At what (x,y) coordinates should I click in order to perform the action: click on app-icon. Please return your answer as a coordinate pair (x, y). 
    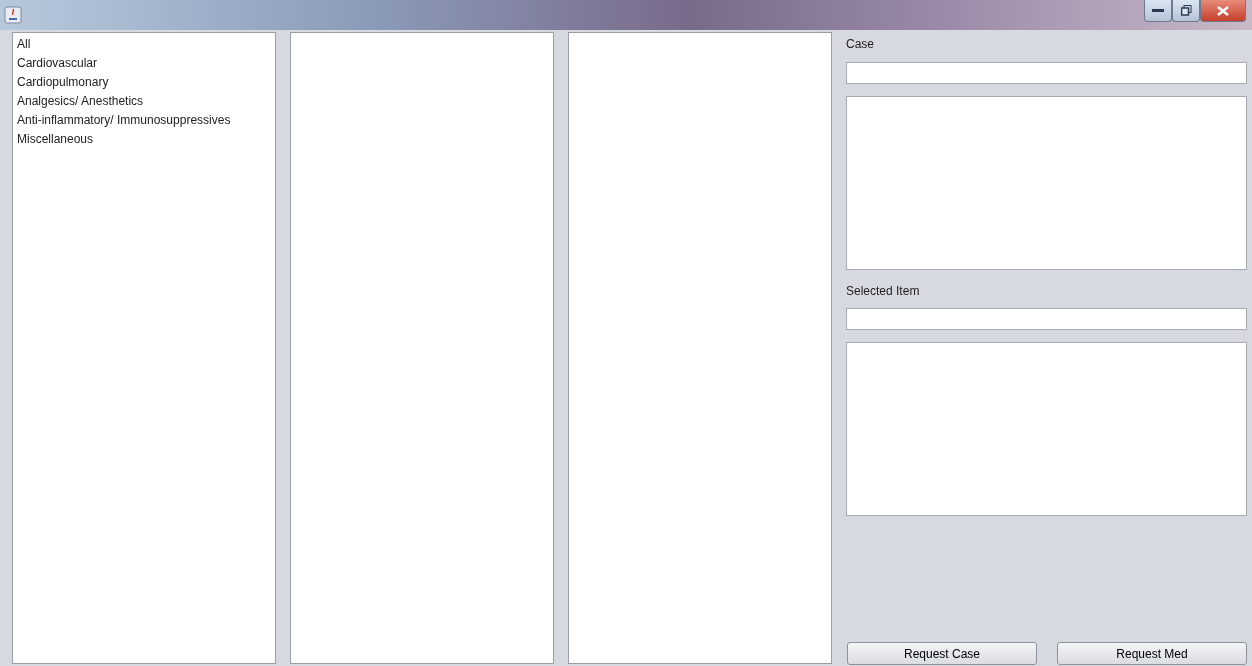
    Looking at the image, I should click on (13, 15).